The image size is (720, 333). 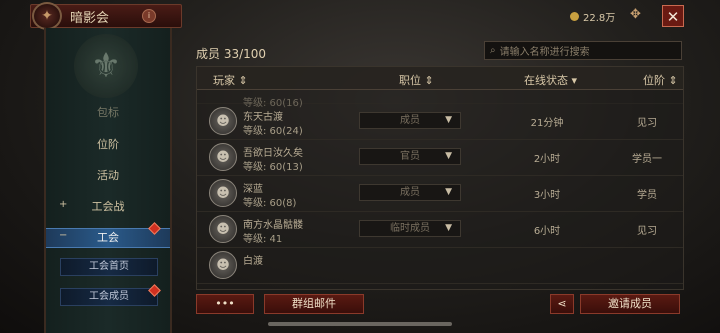 I want to click on search-input: ⌕ 请输入名称进行搜索, so click(x=583, y=50).